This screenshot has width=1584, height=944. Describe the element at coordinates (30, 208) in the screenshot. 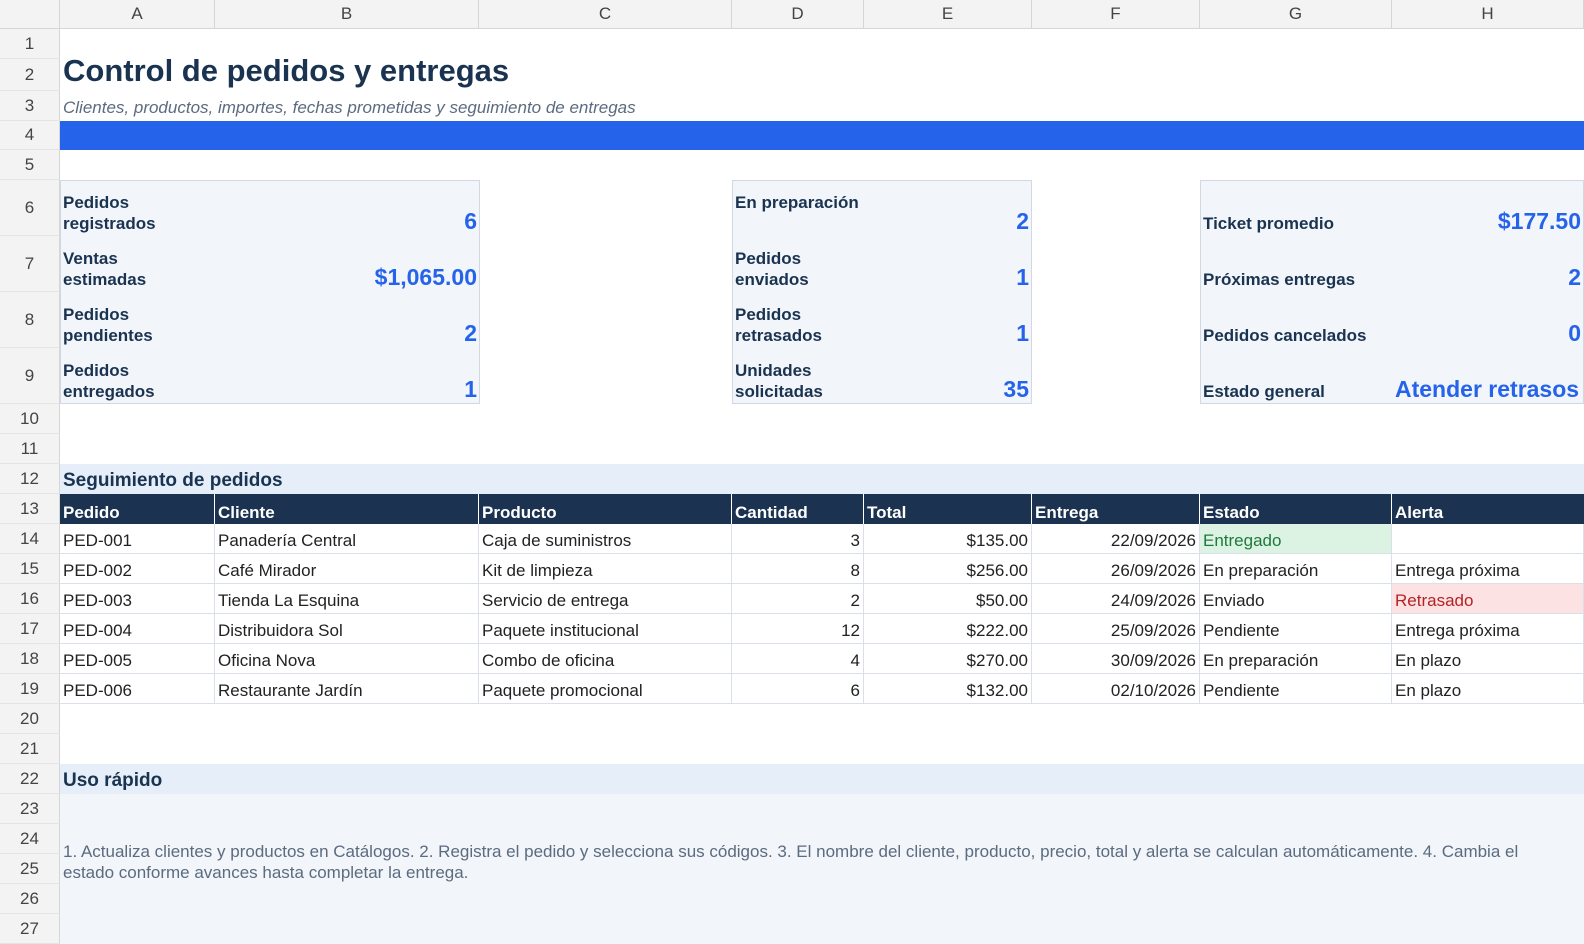

I see `row-header: 6` at that location.